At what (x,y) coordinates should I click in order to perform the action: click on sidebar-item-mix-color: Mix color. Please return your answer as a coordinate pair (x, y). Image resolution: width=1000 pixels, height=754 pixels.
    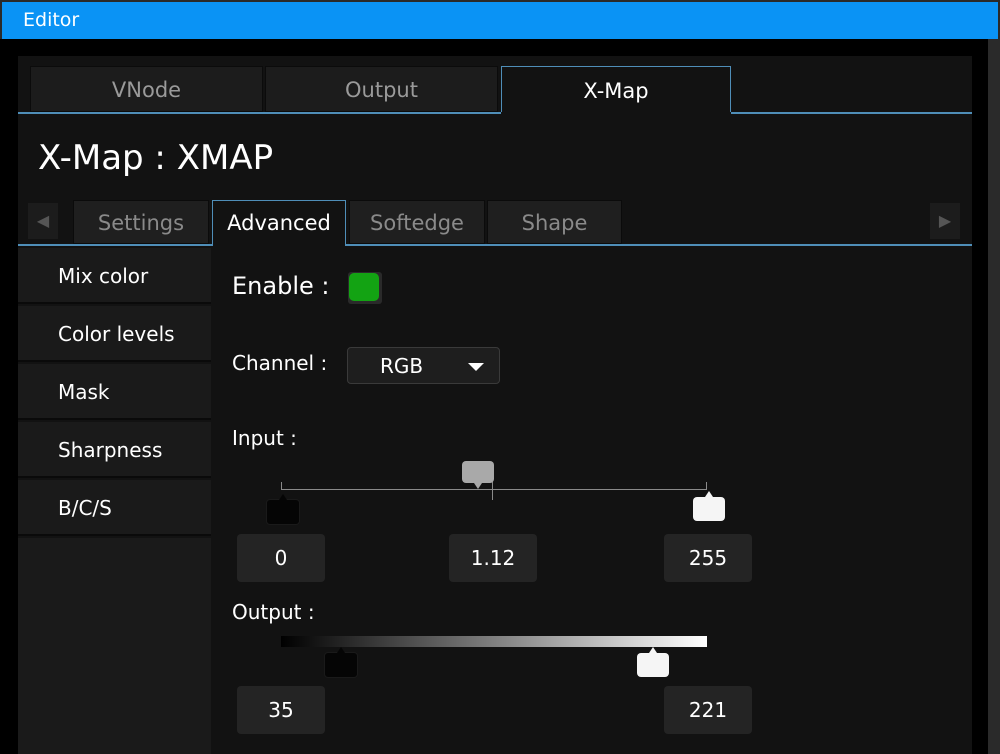
    Looking at the image, I should click on (114, 276).